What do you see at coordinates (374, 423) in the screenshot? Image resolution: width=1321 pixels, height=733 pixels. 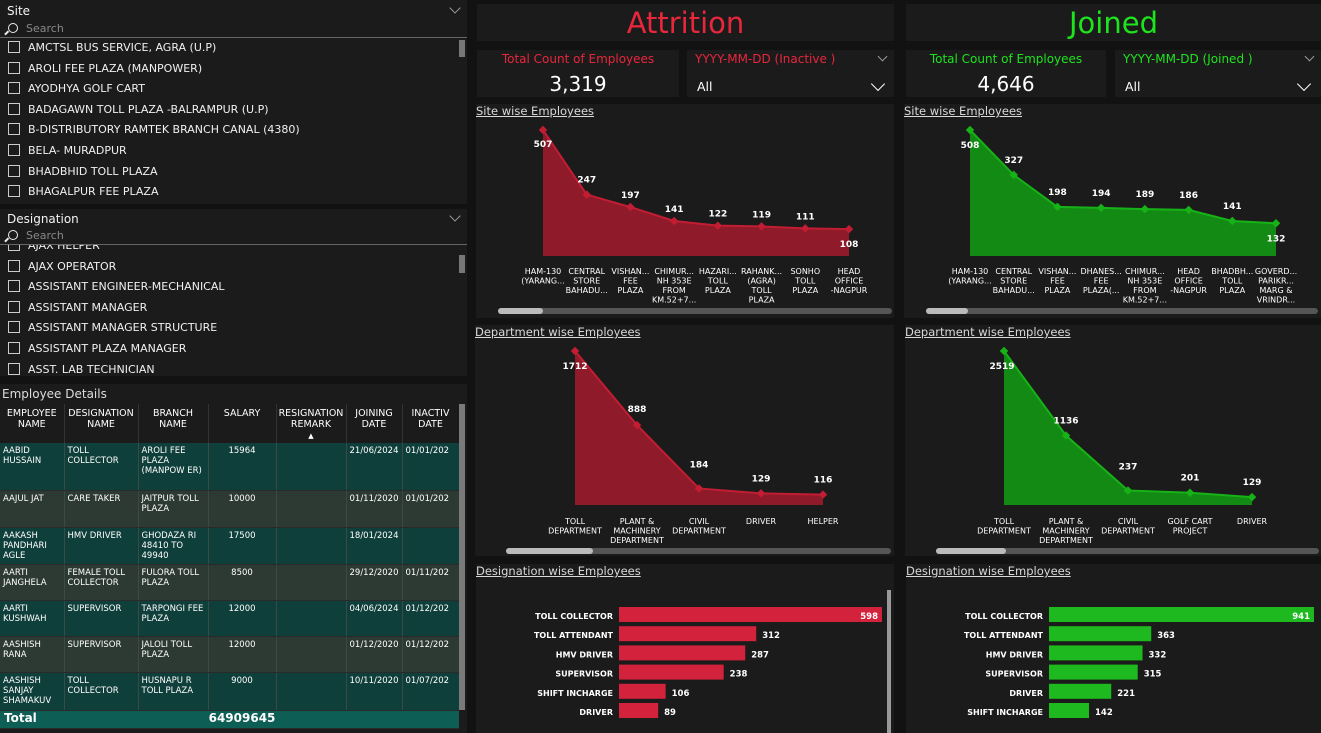 I see `column-header: JOINING DATE` at bounding box center [374, 423].